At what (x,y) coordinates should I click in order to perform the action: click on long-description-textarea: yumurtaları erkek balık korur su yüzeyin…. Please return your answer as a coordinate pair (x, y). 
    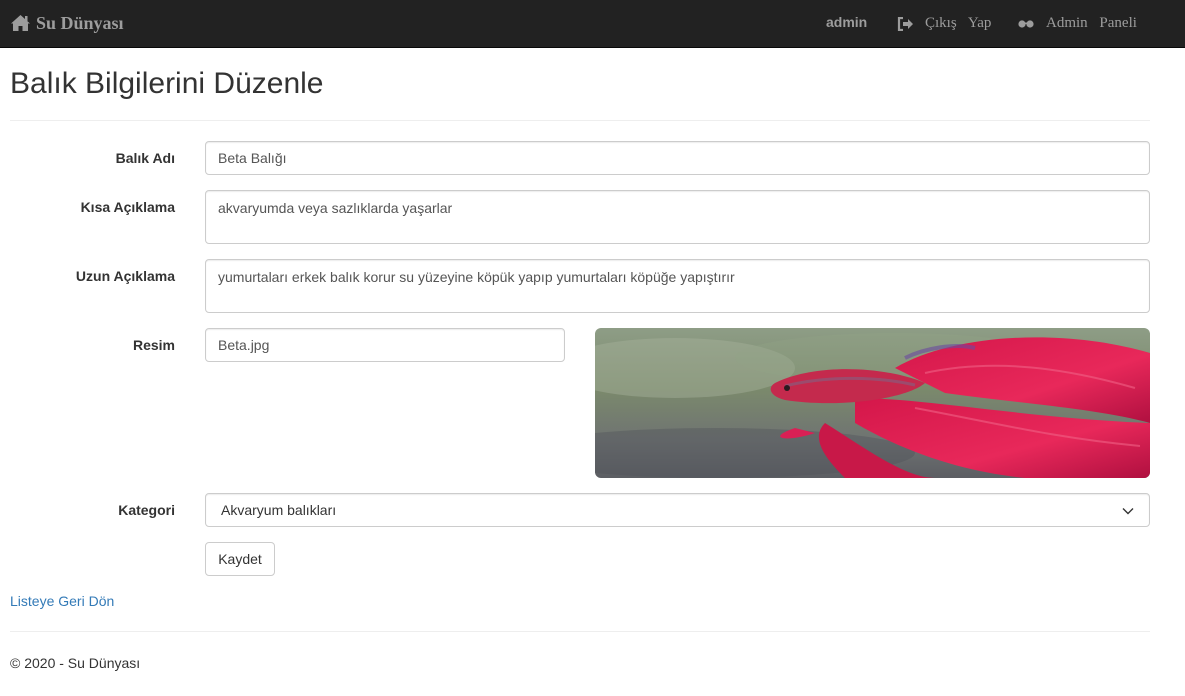
    Looking at the image, I should click on (677, 286).